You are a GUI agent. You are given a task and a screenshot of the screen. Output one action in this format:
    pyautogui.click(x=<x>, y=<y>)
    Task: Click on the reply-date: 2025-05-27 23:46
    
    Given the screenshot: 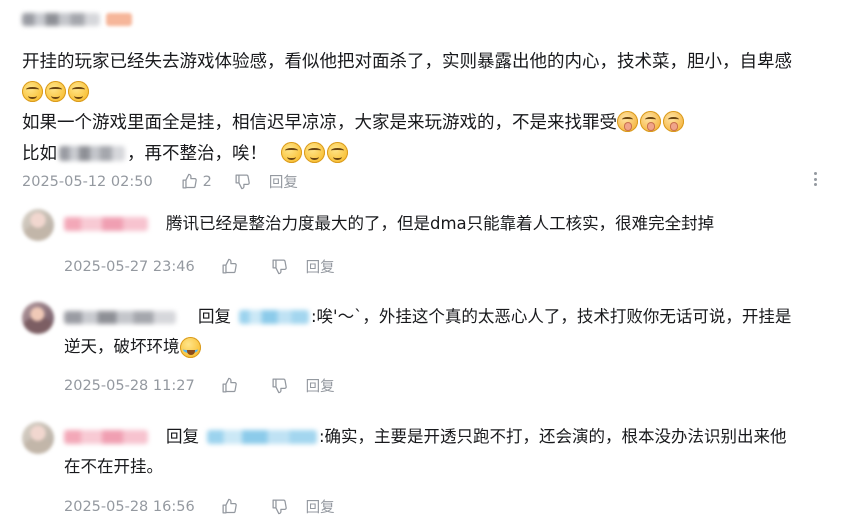 What is the action you would take?
    pyautogui.click(x=129, y=266)
    